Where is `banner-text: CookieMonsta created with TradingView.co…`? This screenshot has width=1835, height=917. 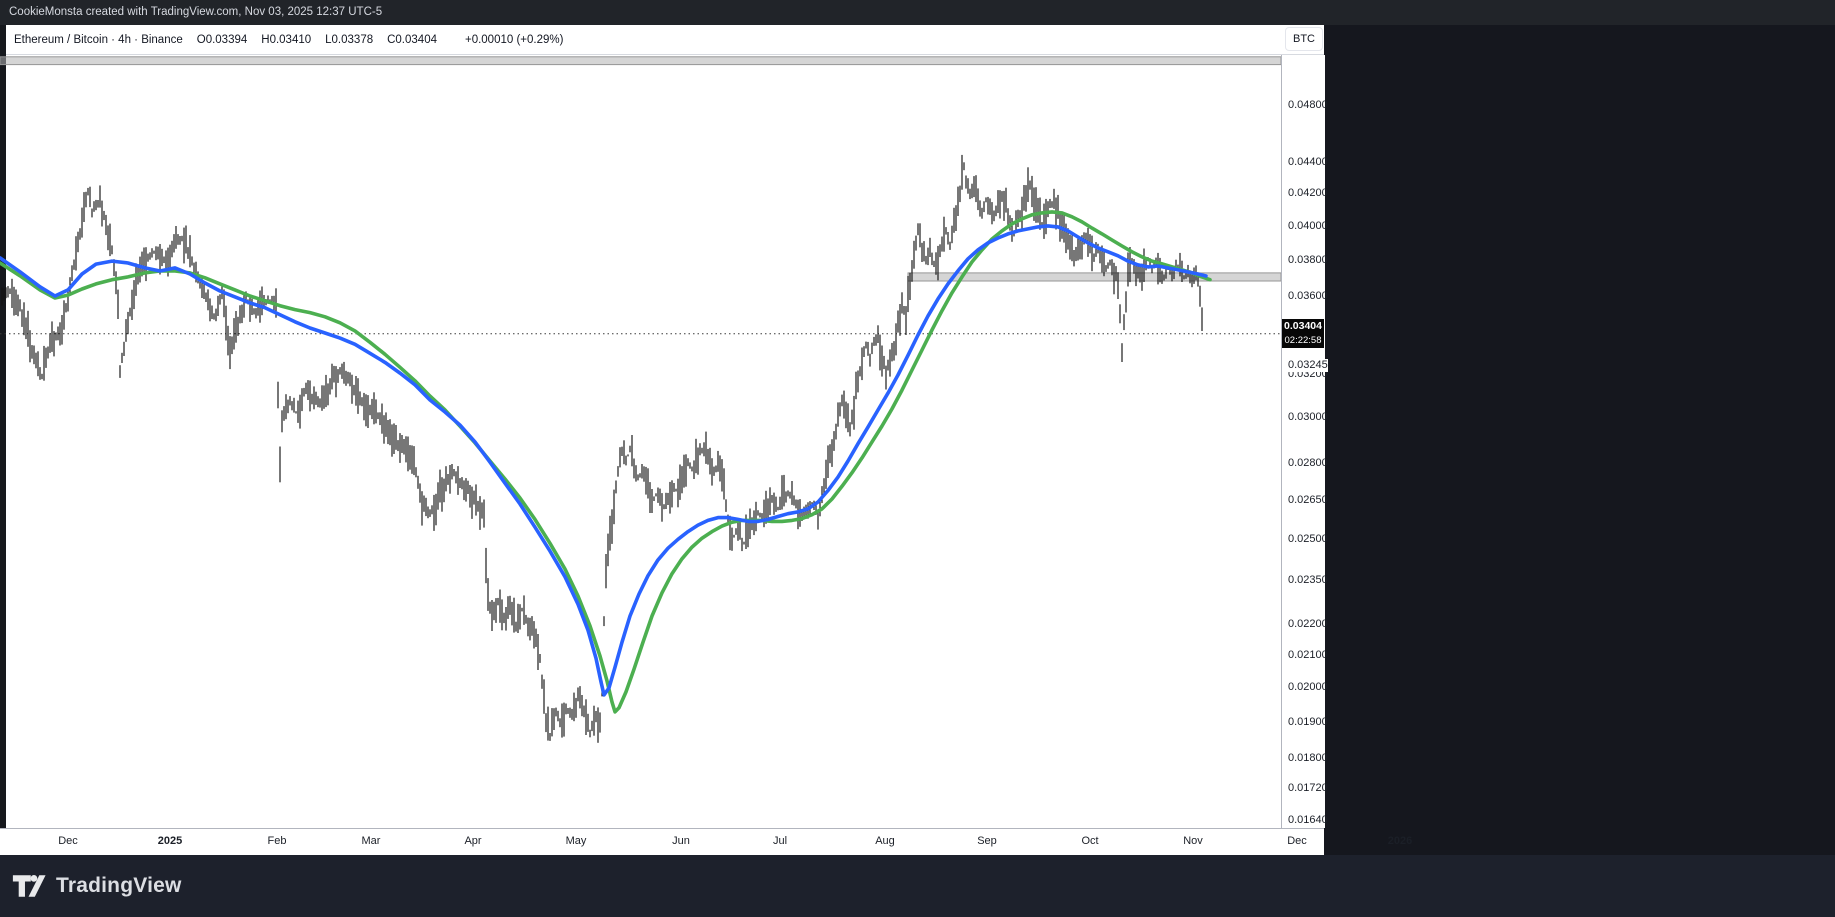 banner-text: CookieMonsta created with TradingView.co… is located at coordinates (196, 12).